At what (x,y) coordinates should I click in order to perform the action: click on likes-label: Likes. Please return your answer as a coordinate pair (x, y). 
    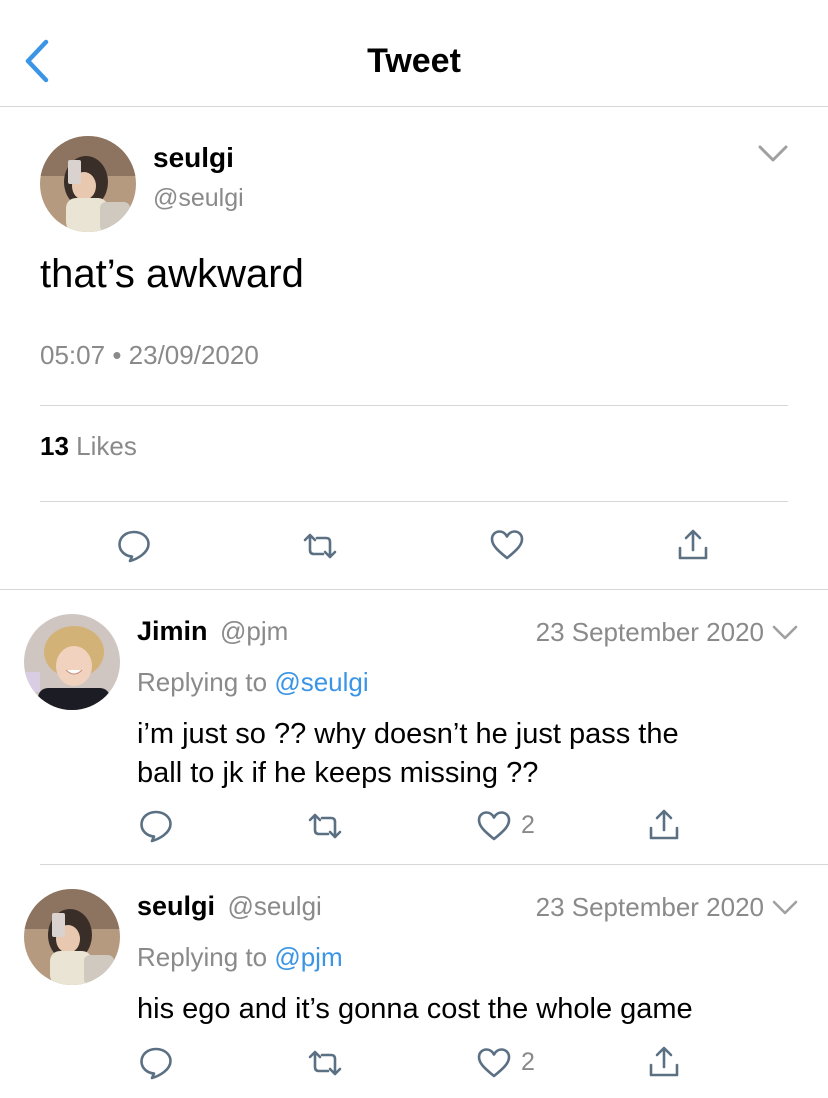
    Looking at the image, I should click on (106, 446).